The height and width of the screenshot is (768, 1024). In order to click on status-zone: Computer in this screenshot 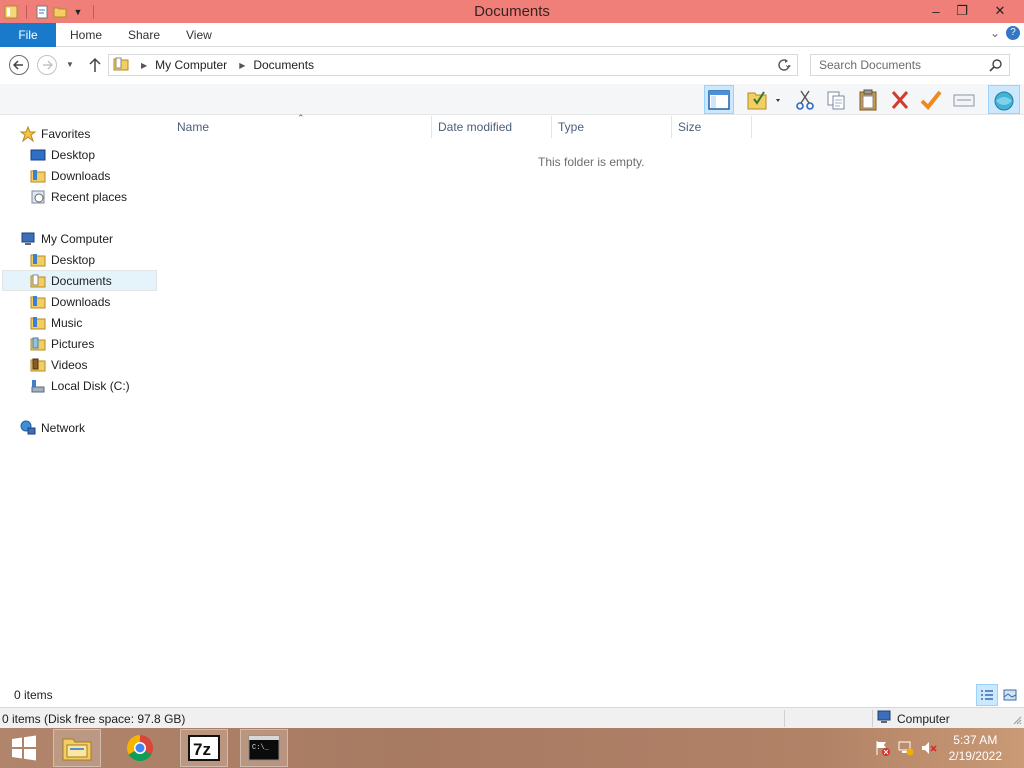, I will do `click(913, 718)`.